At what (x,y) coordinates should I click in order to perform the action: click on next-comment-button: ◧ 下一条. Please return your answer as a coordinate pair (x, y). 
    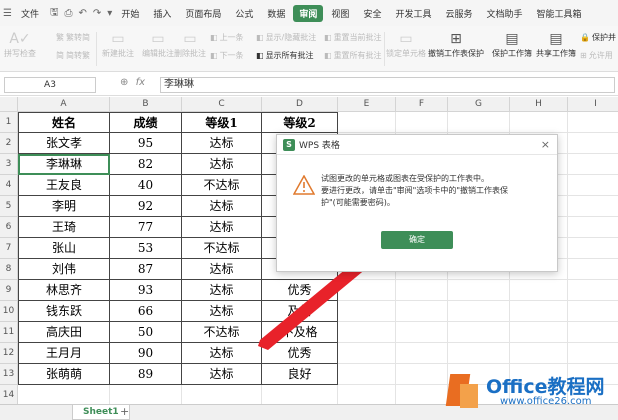
    Looking at the image, I should click on (227, 55).